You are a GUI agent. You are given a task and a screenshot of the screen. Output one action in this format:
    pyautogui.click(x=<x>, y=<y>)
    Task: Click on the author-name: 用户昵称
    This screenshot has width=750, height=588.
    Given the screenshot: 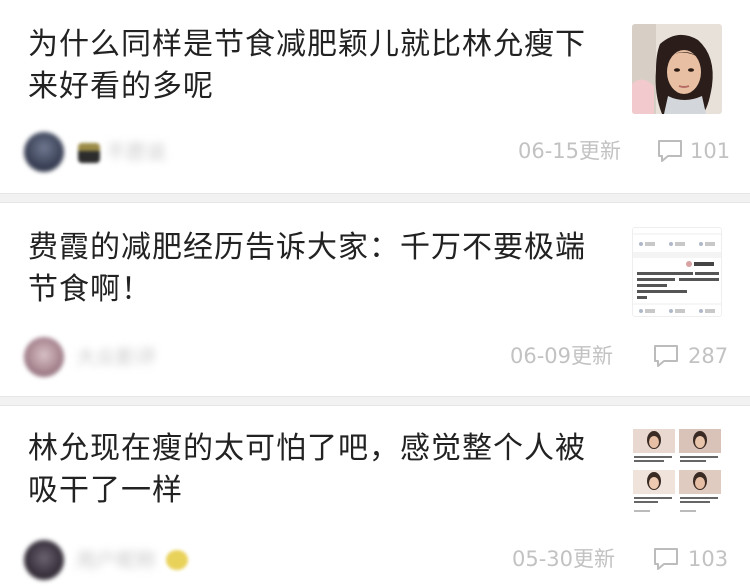 What is the action you would take?
    pyautogui.click(x=116, y=560)
    